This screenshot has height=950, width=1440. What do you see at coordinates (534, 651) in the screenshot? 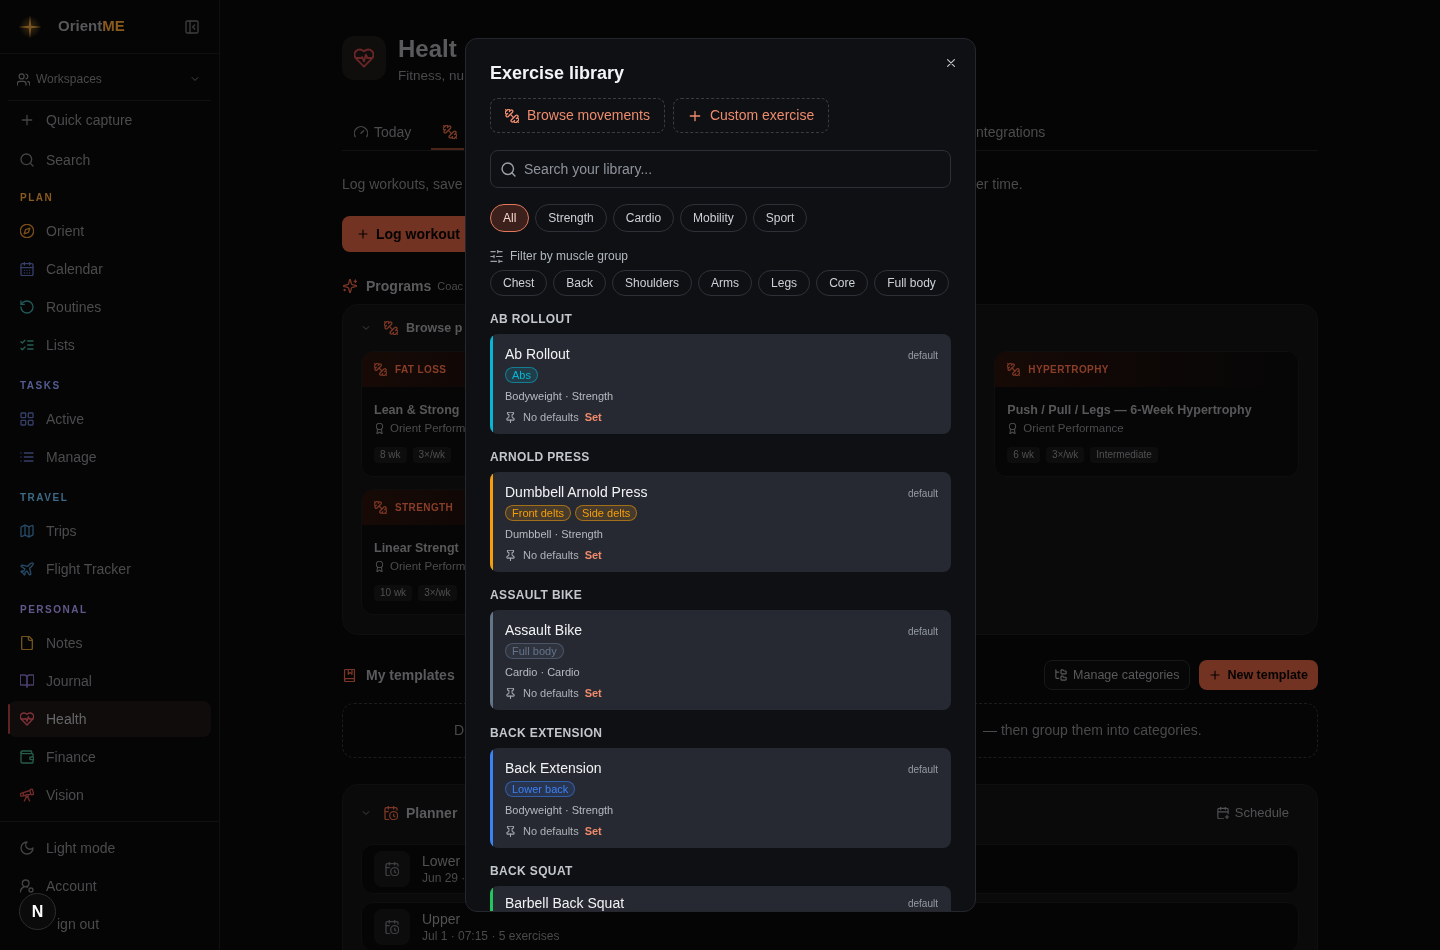
I see `muscle-tag: Full body` at bounding box center [534, 651].